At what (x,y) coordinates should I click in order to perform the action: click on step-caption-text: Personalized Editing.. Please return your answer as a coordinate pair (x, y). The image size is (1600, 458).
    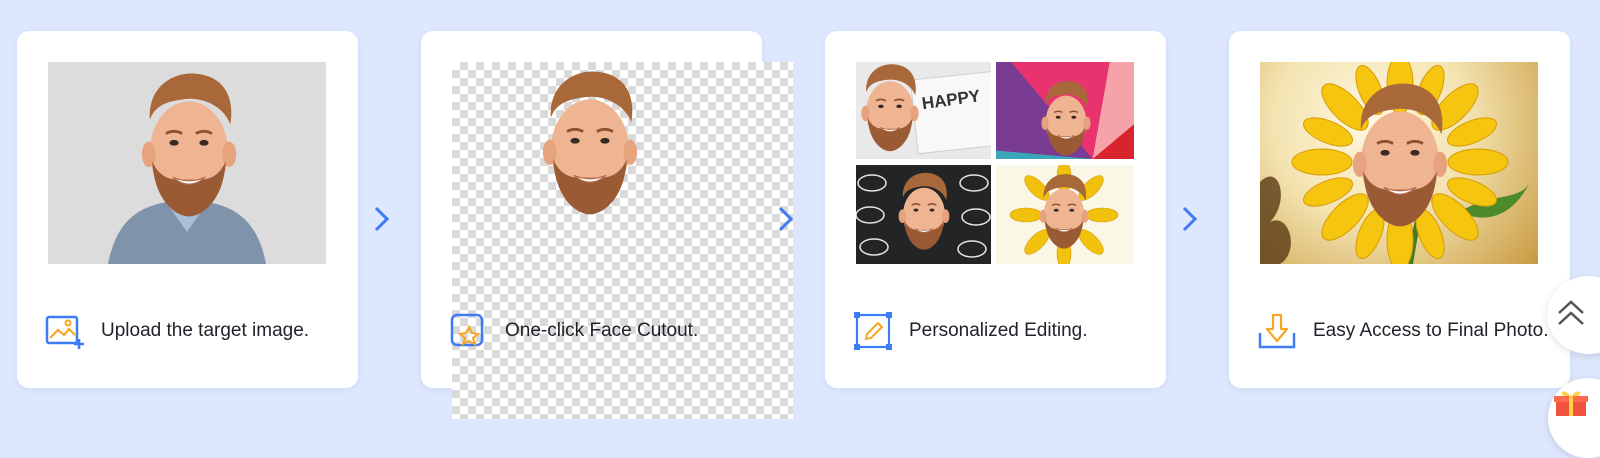
    Looking at the image, I should click on (998, 330).